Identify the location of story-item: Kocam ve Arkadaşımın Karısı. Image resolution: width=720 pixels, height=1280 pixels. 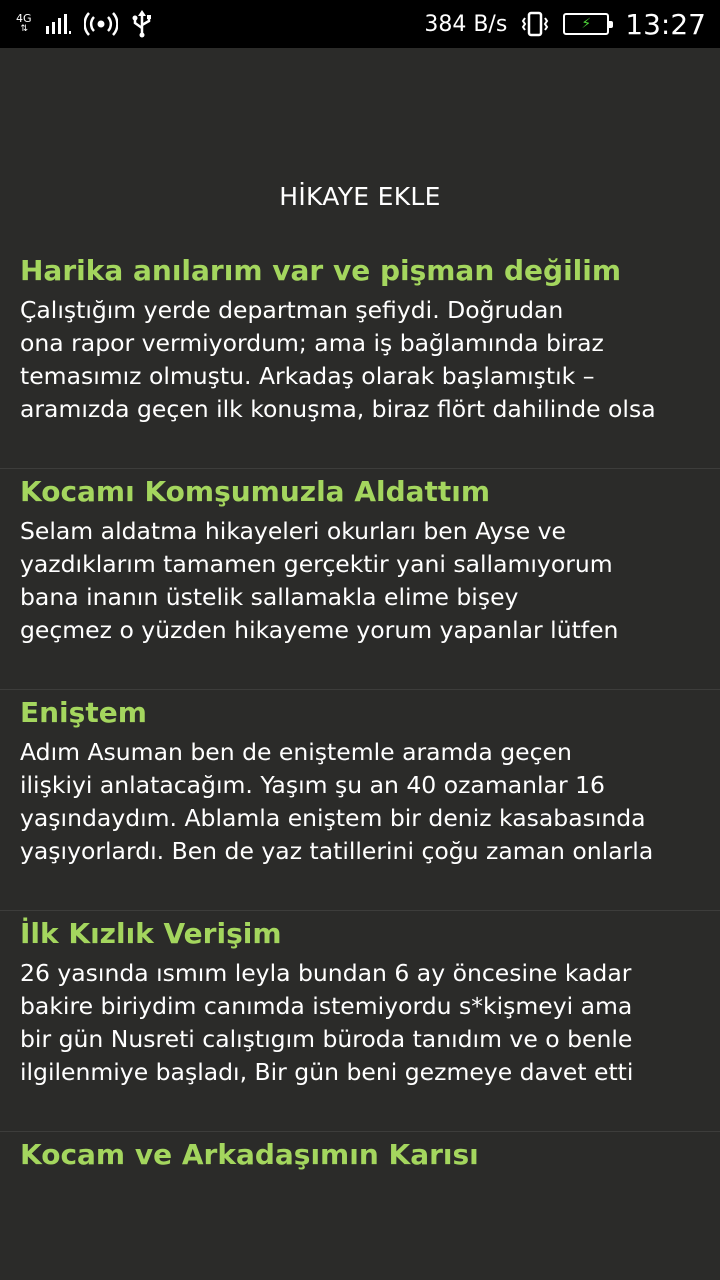
(360, 1182).